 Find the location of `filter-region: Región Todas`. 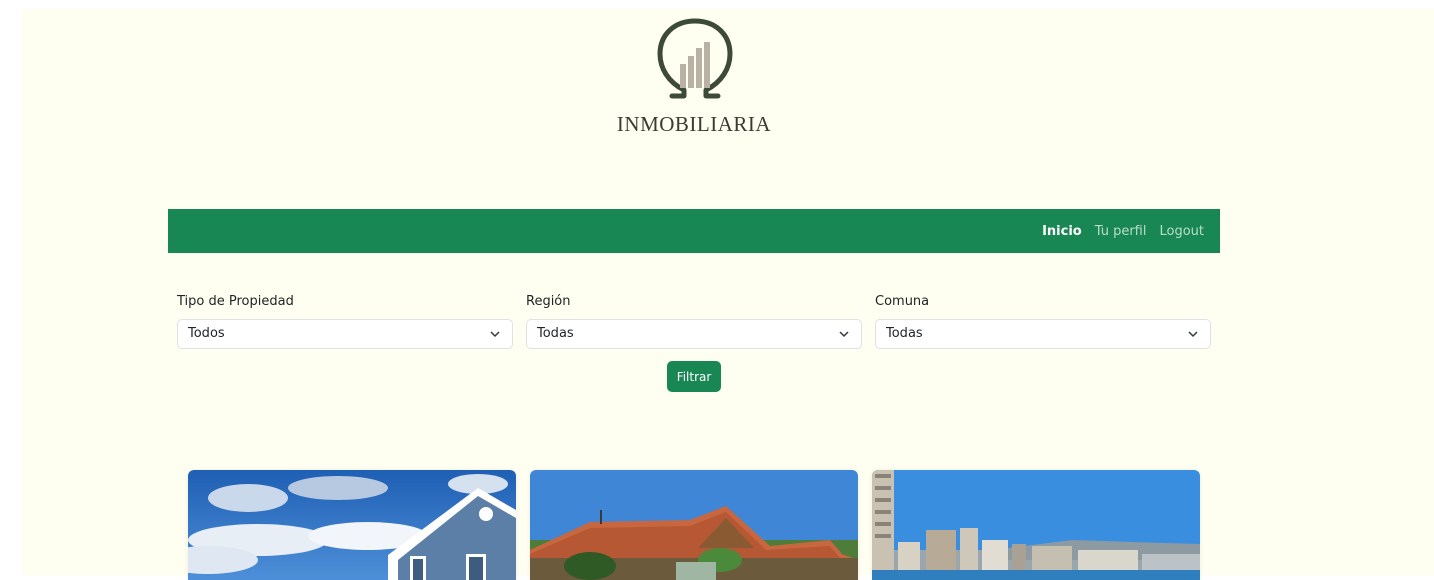

filter-region: Región Todas is located at coordinates (694, 321).